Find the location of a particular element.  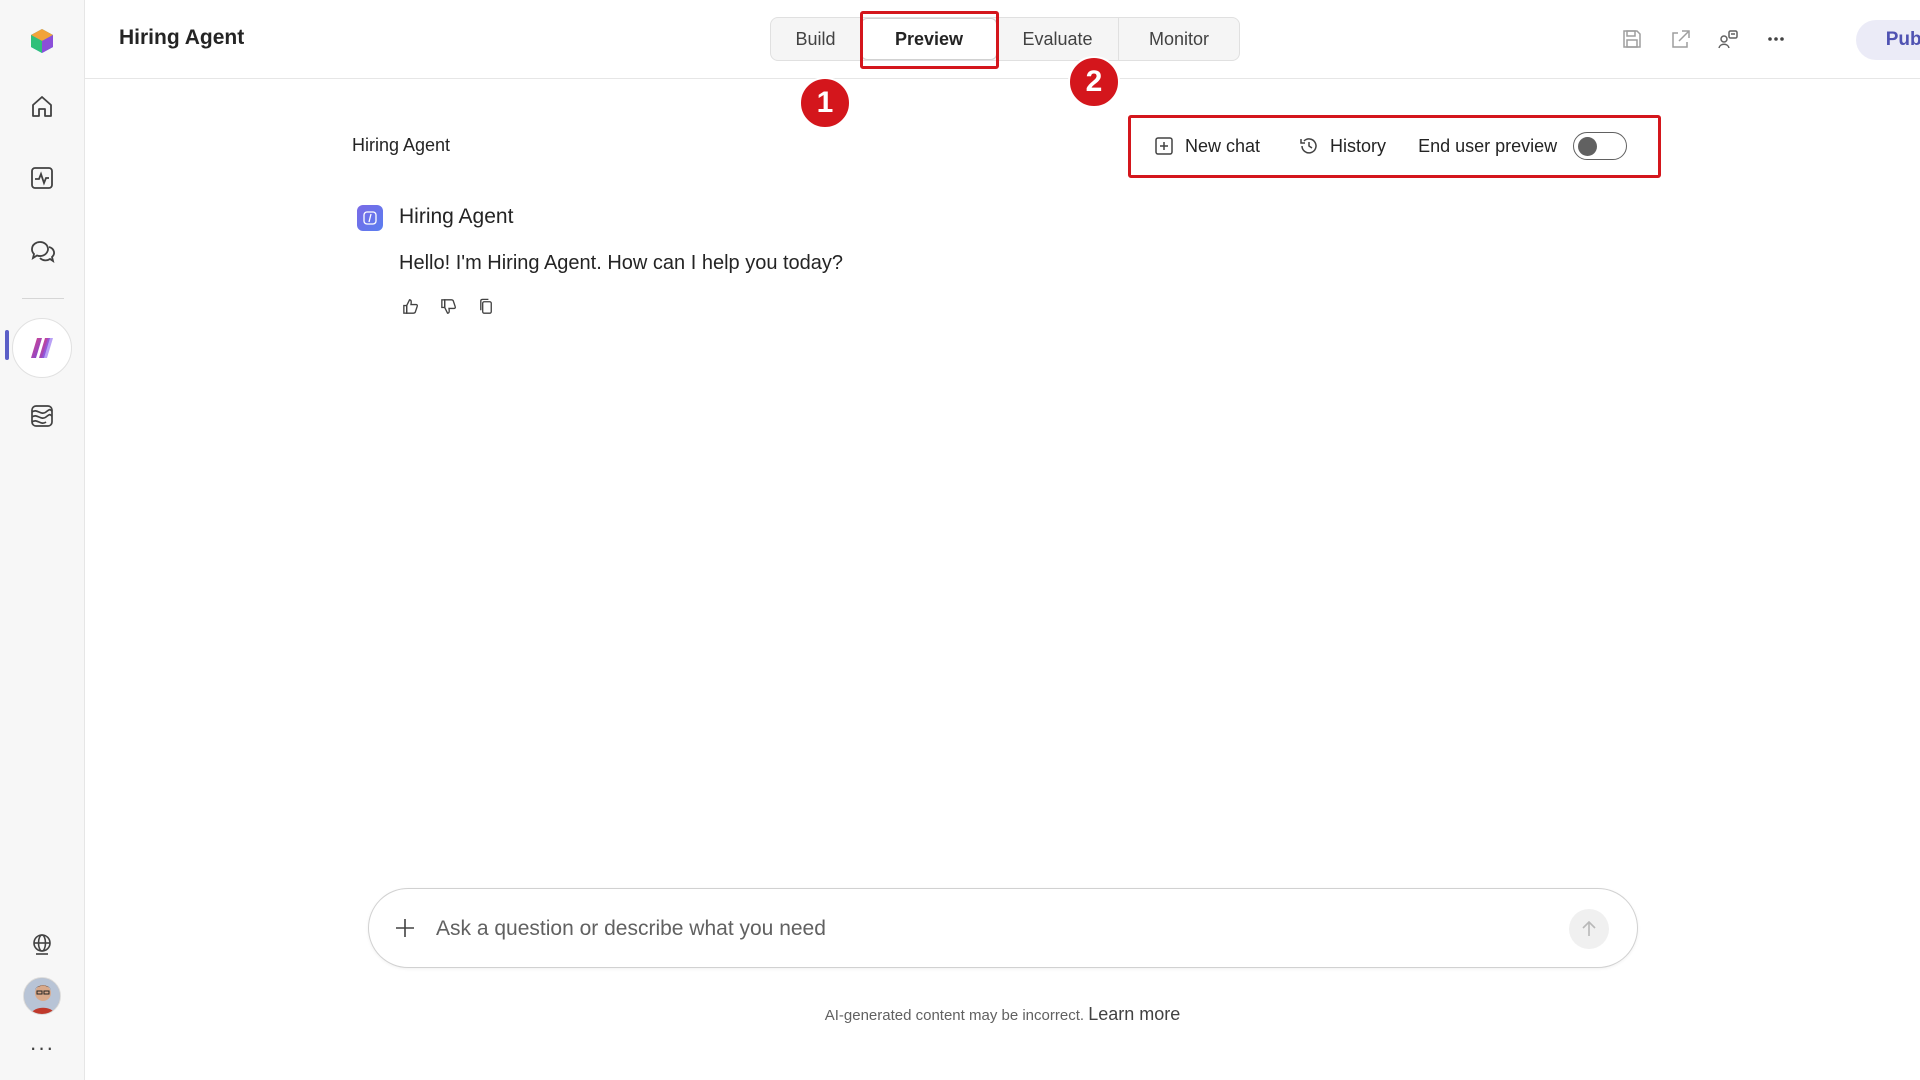

callout-box-preview is located at coordinates (929, 40).